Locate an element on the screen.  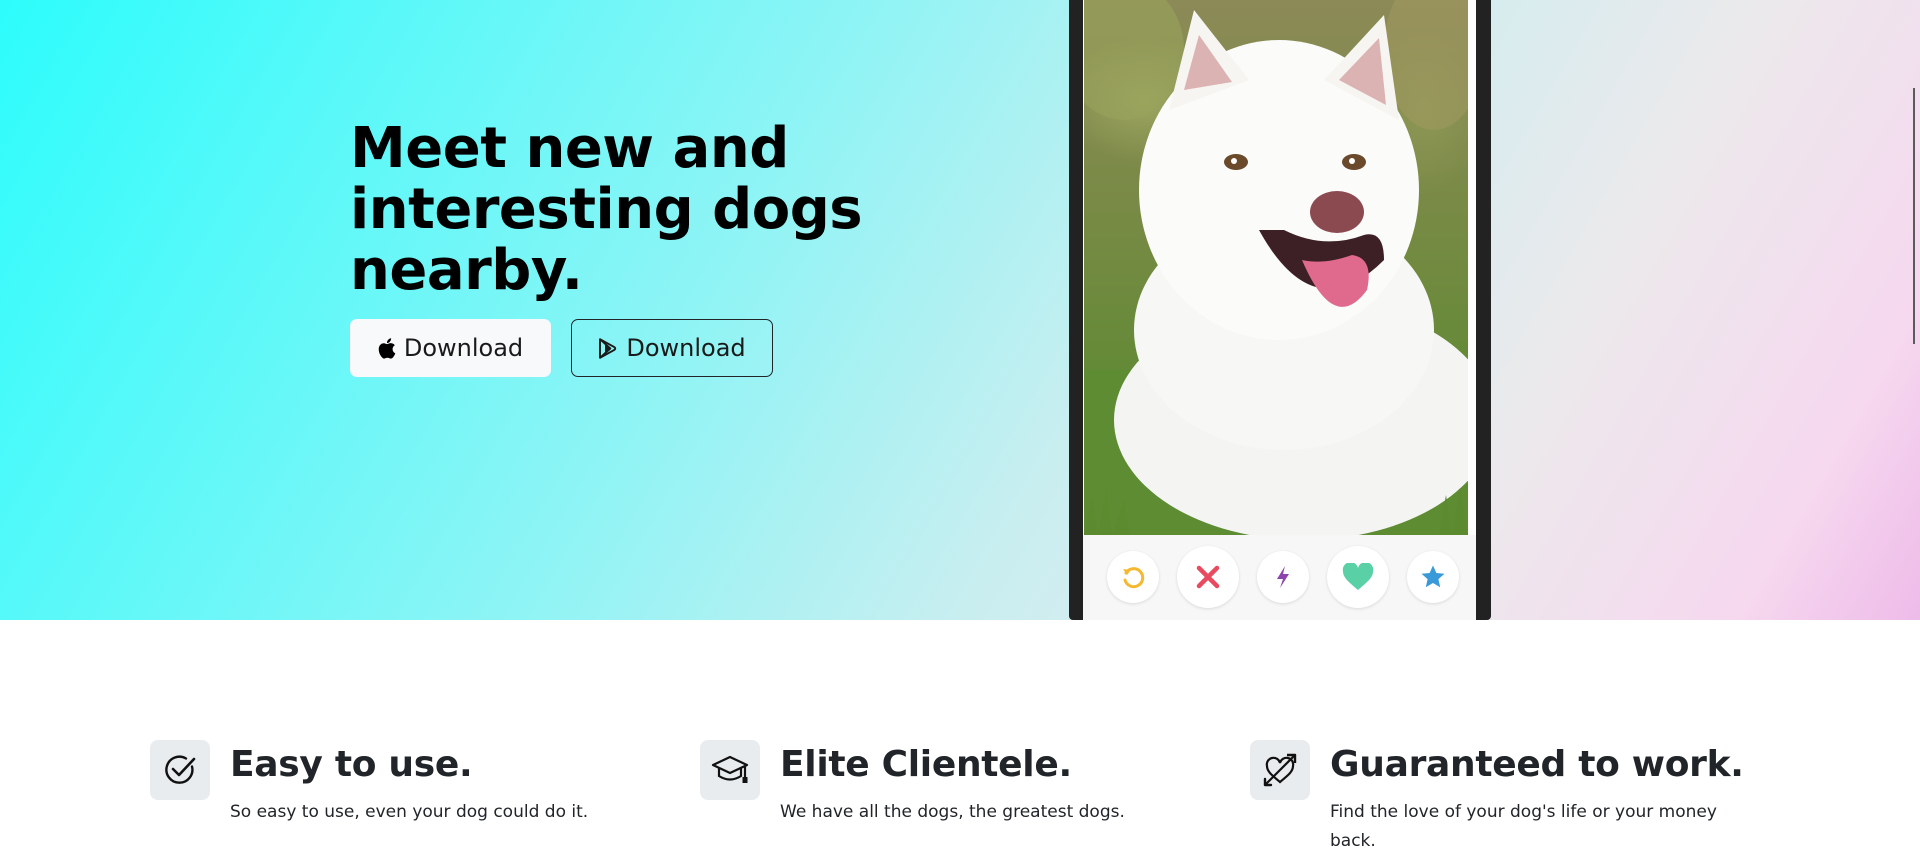
google-play-download-label: Download is located at coordinates (686, 348).